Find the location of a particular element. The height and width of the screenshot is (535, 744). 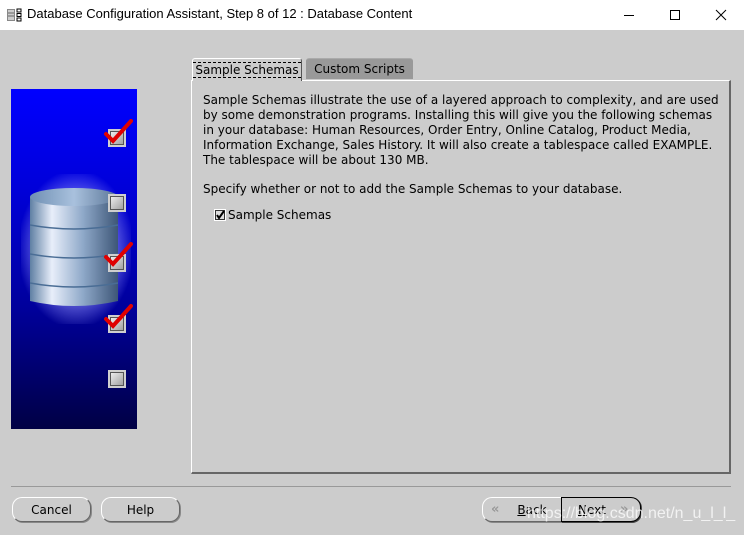

help-button: Help is located at coordinates (140, 509).